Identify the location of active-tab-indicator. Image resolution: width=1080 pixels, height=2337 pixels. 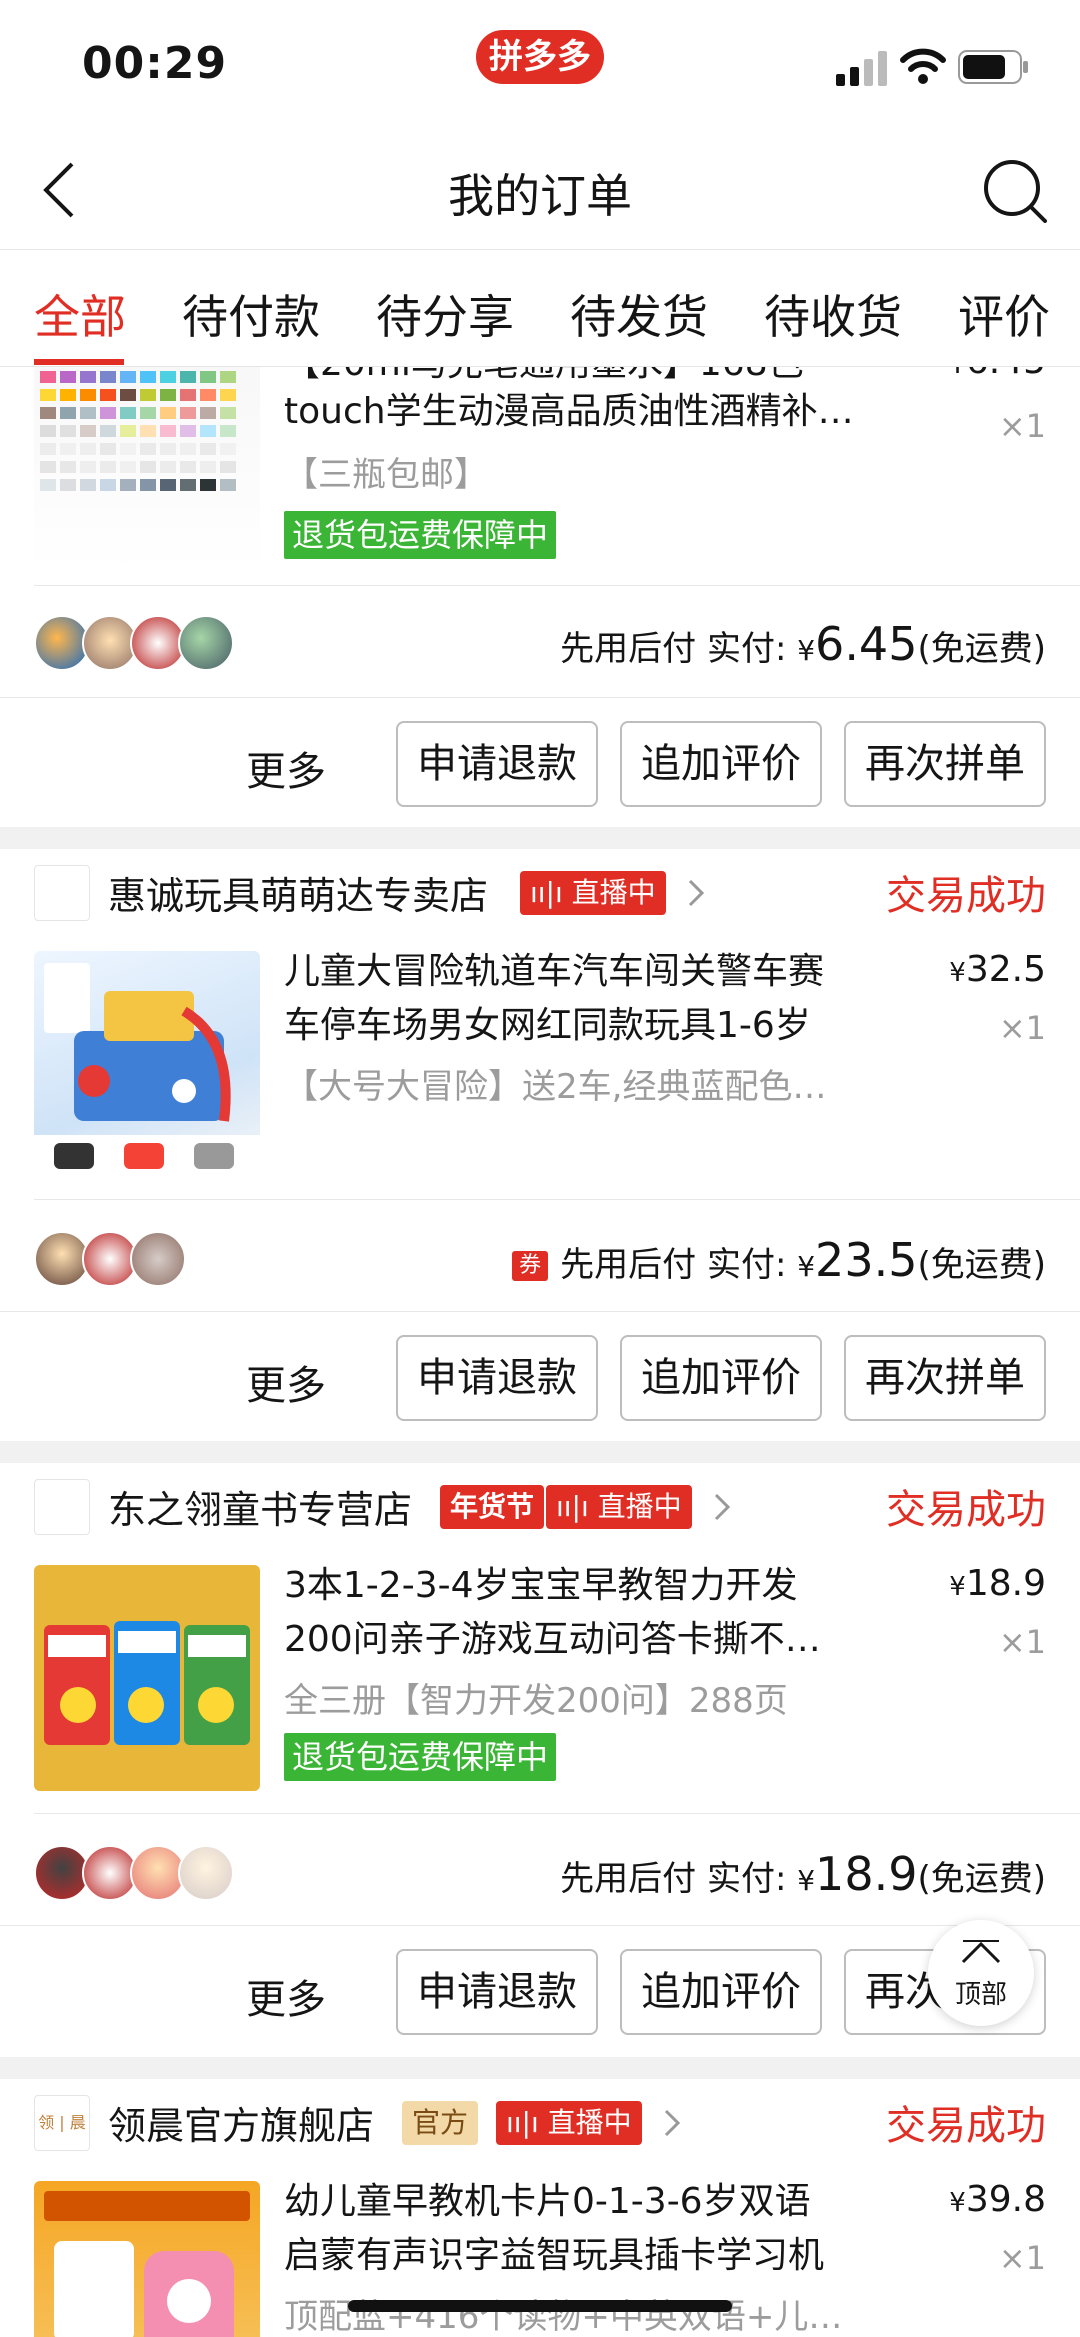
(79, 362).